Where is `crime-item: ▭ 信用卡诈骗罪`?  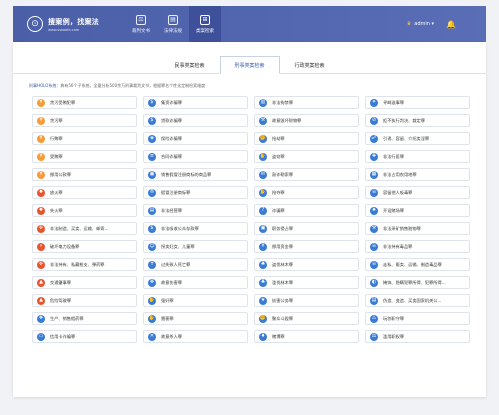
crime-item: ▭ 信用卡诈骗罪 is located at coordinates (84, 336).